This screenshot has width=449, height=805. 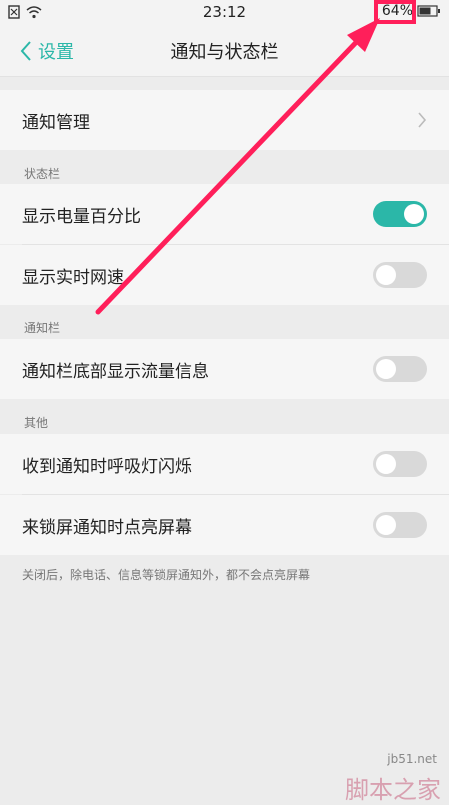 I want to click on watermark-site: jb51.net, so click(x=412, y=759).